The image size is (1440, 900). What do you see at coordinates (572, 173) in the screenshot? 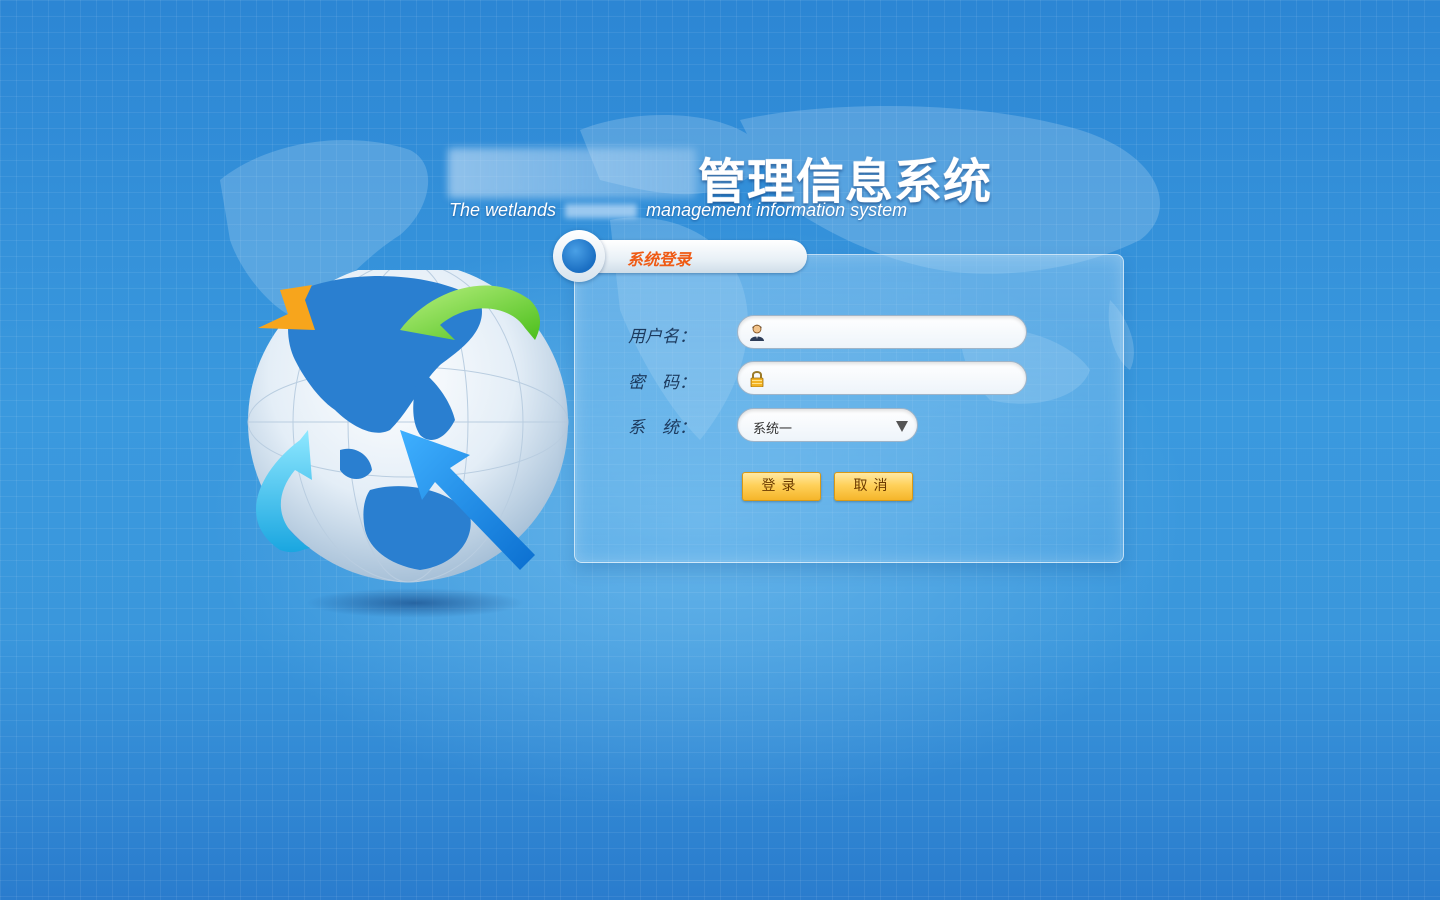
I see `blurred-title-prefix` at bounding box center [572, 173].